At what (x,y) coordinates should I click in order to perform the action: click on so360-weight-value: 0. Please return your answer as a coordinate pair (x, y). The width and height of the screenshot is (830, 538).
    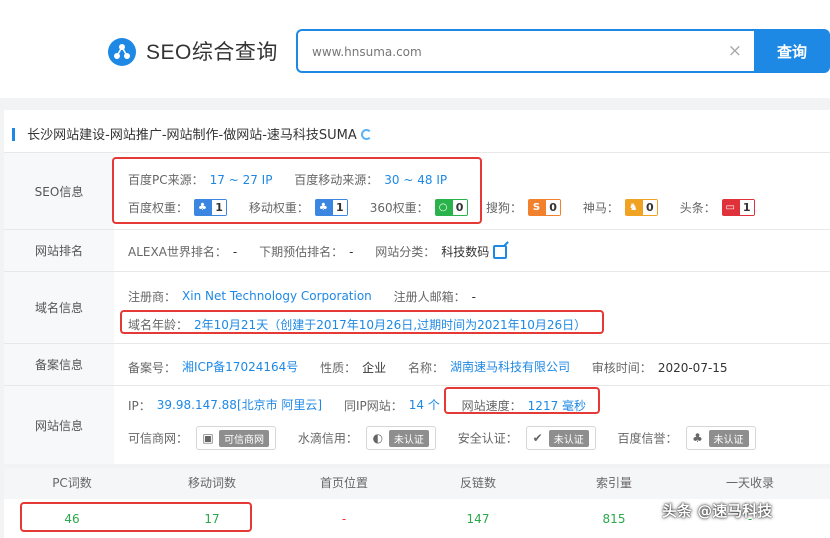
    Looking at the image, I should click on (459, 207).